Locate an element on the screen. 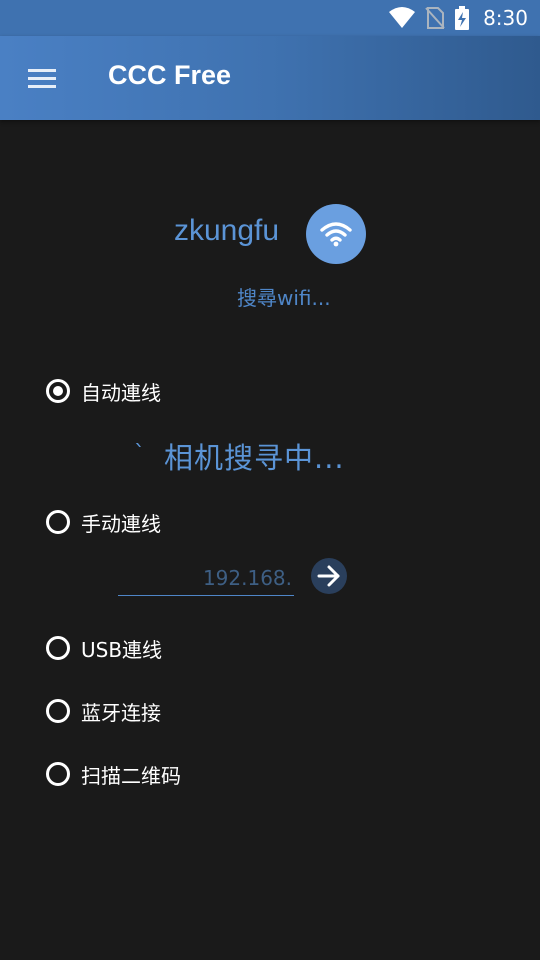  ip-address-input is located at coordinates (206, 578).